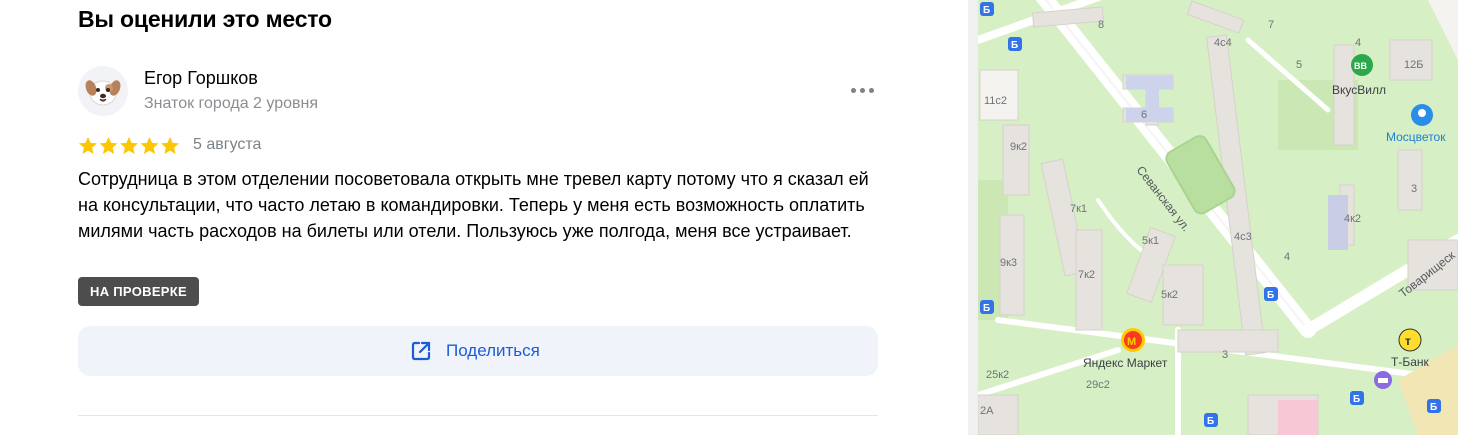 This screenshot has width=1458, height=435. I want to click on place-label: Мосцветок, so click(1416, 137).